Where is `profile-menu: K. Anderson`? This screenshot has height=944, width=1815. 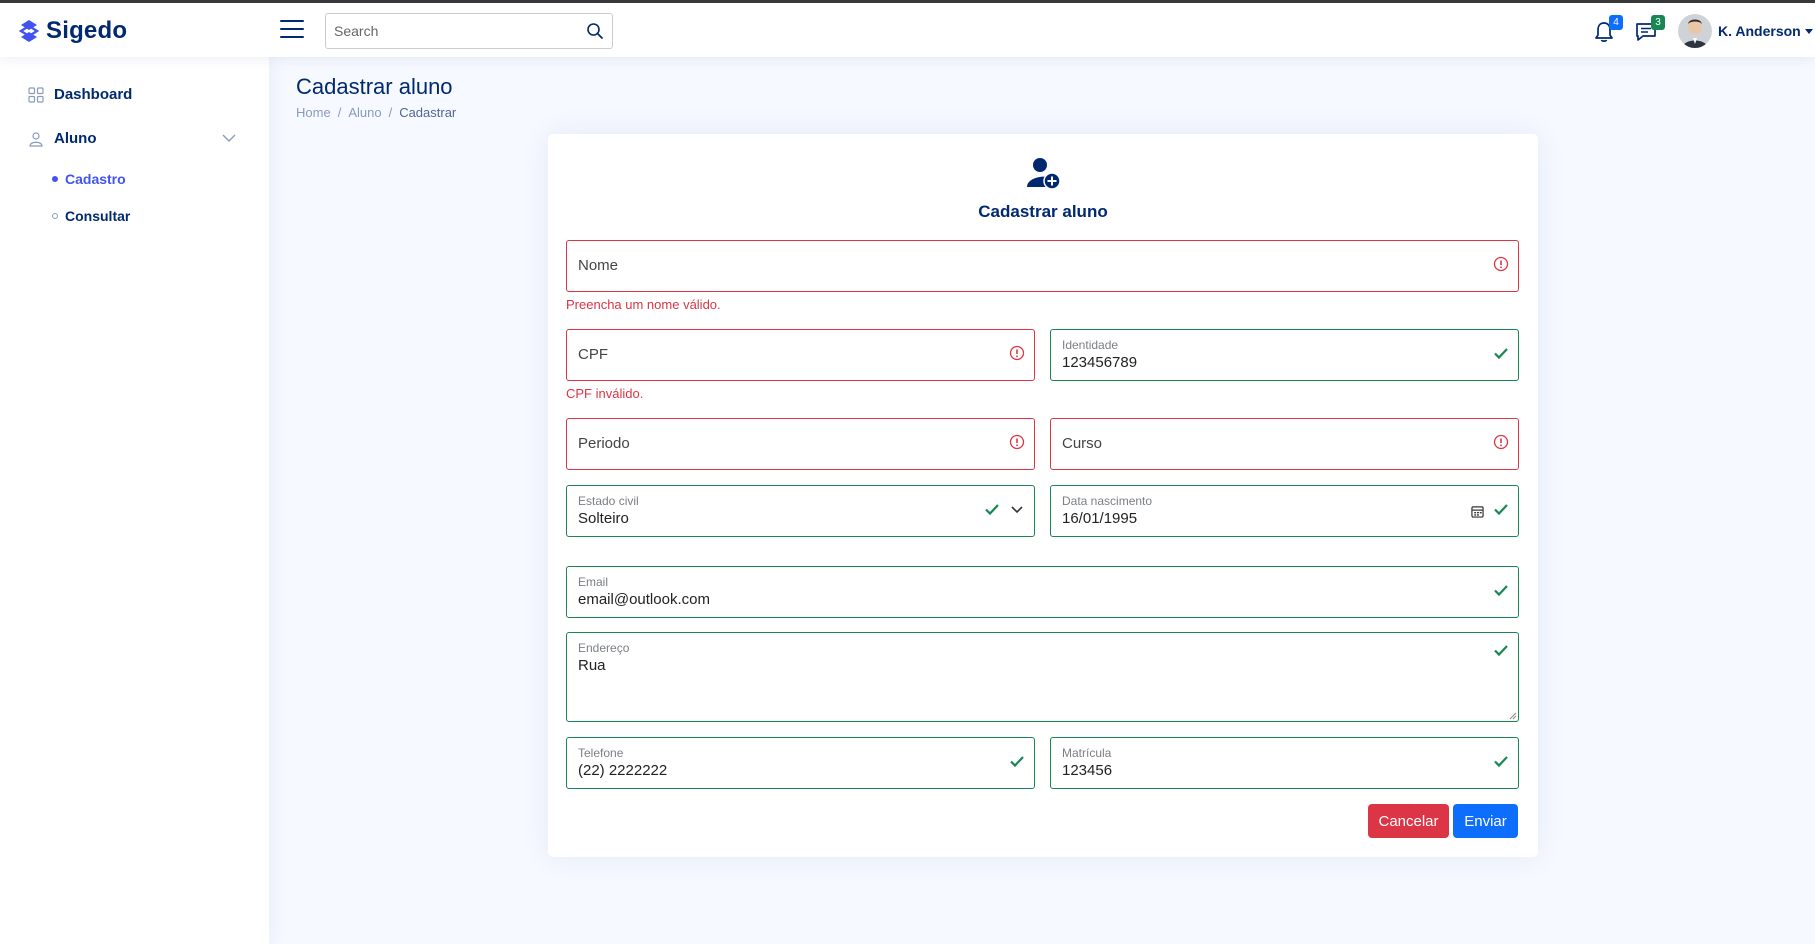
profile-menu: K. Anderson is located at coordinates (1745, 31).